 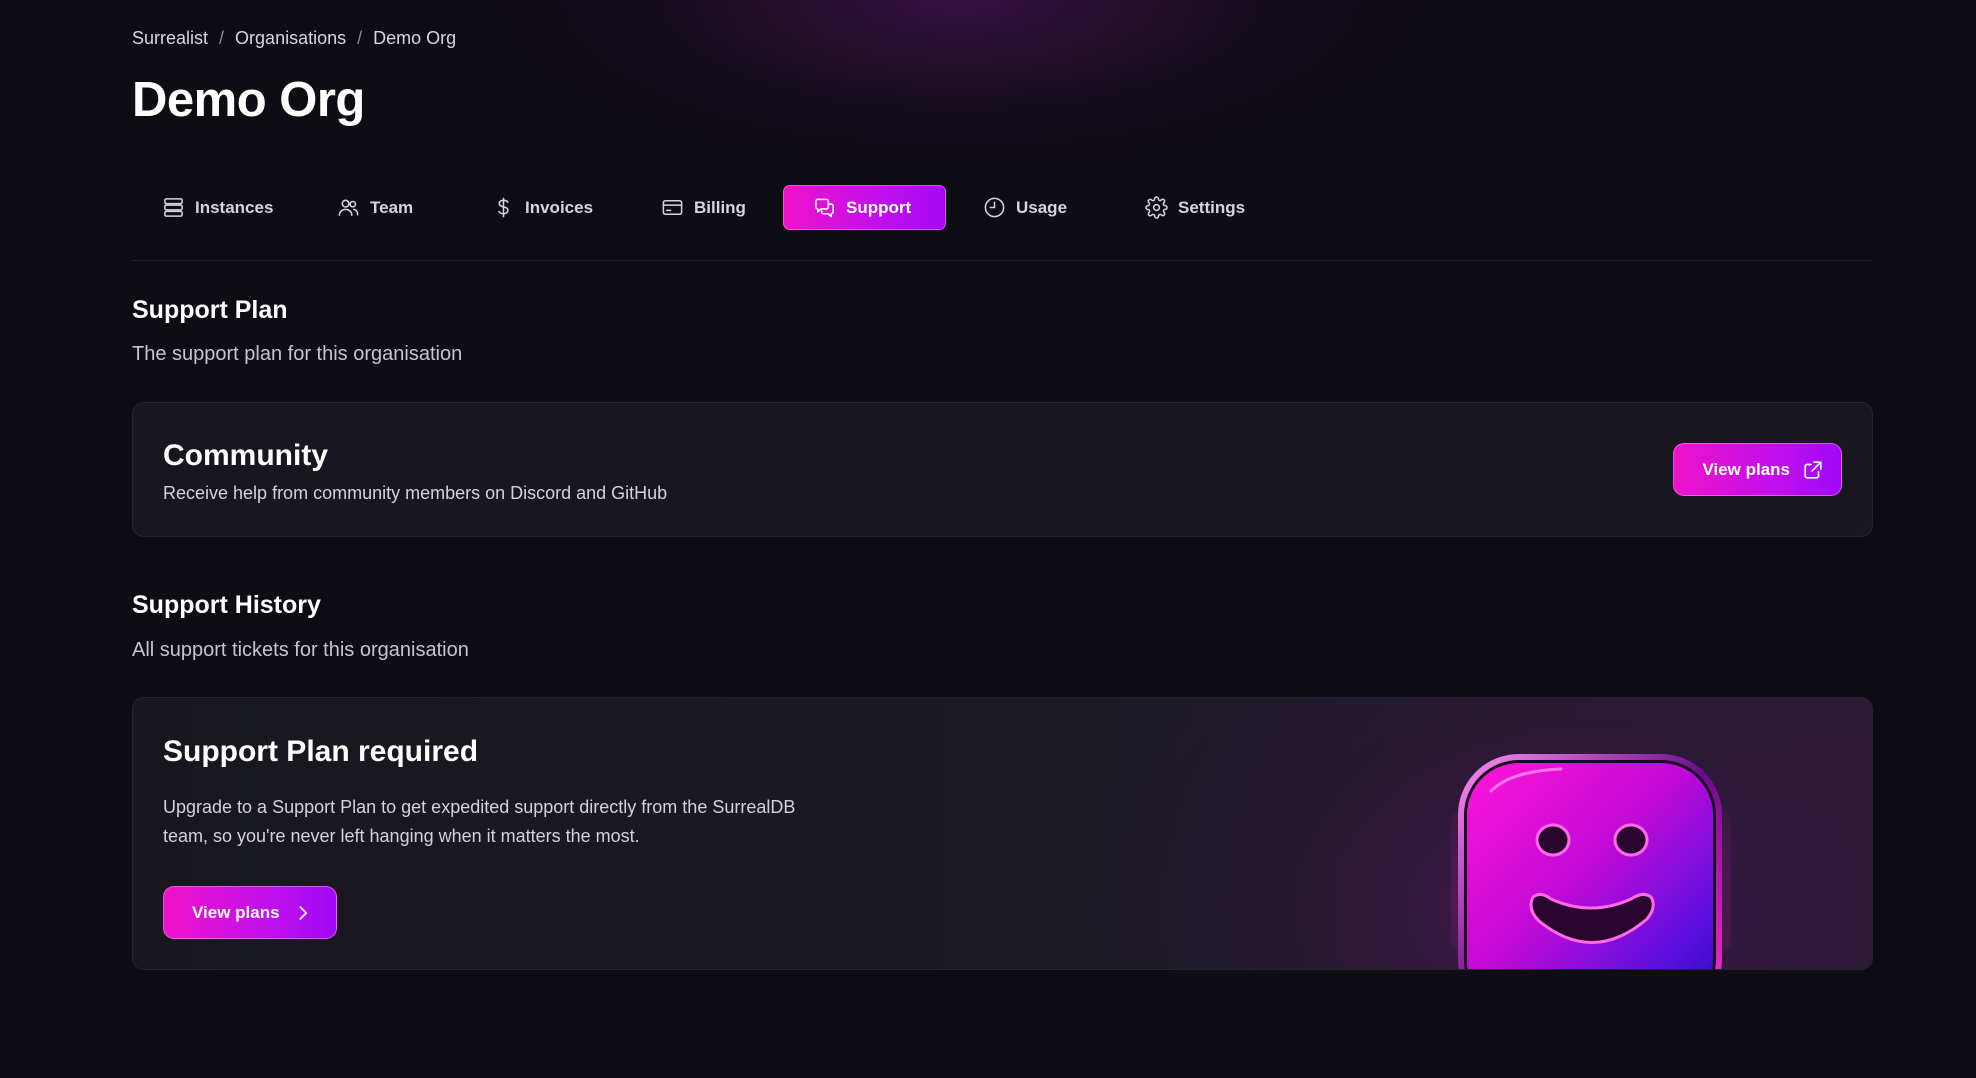 I want to click on breadcrumb-organisations: Organisations, so click(x=290, y=38).